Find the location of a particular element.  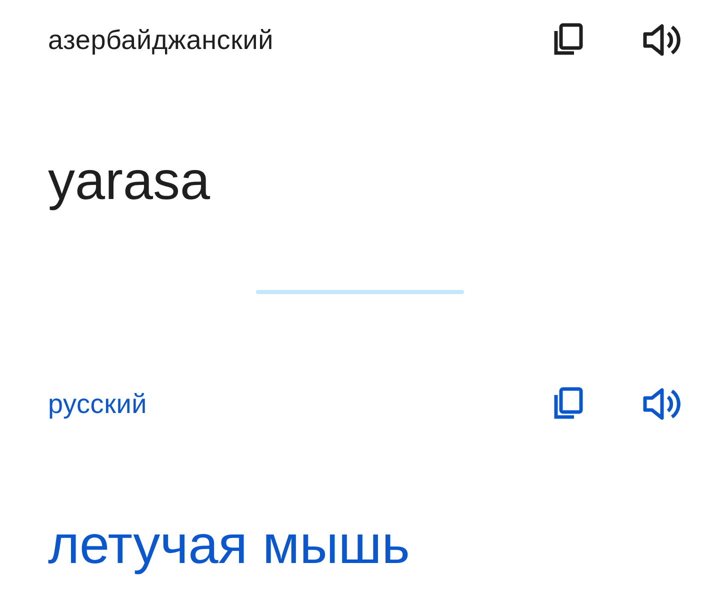

language-label: азербайджанский is located at coordinates (161, 40).